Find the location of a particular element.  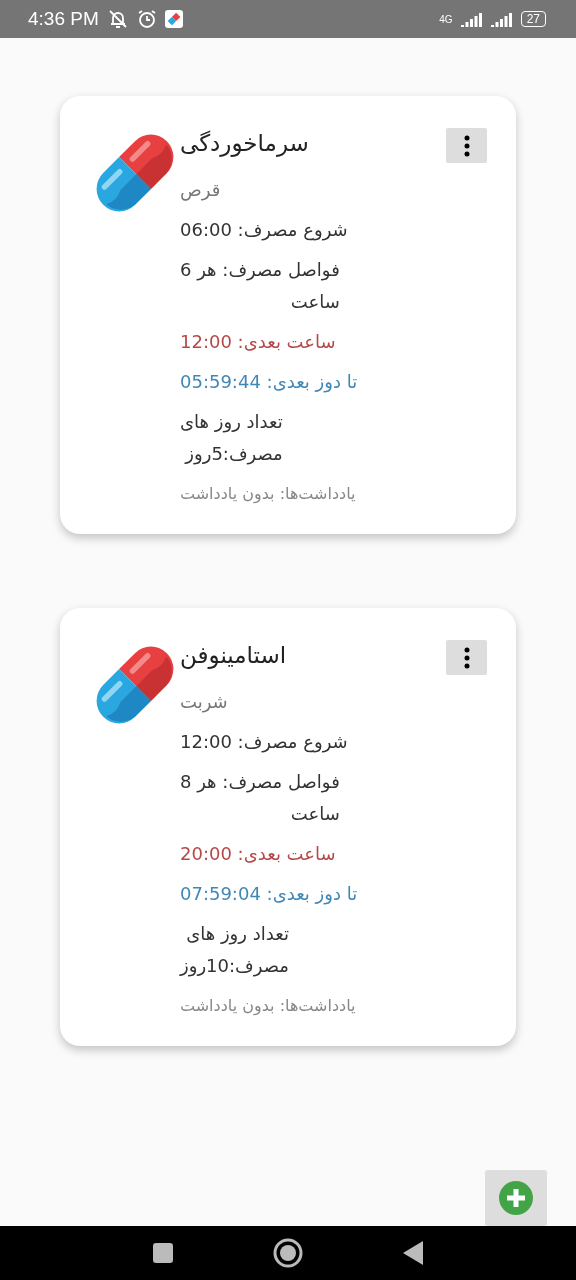

alarm-icon is located at coordinates (146, 19).